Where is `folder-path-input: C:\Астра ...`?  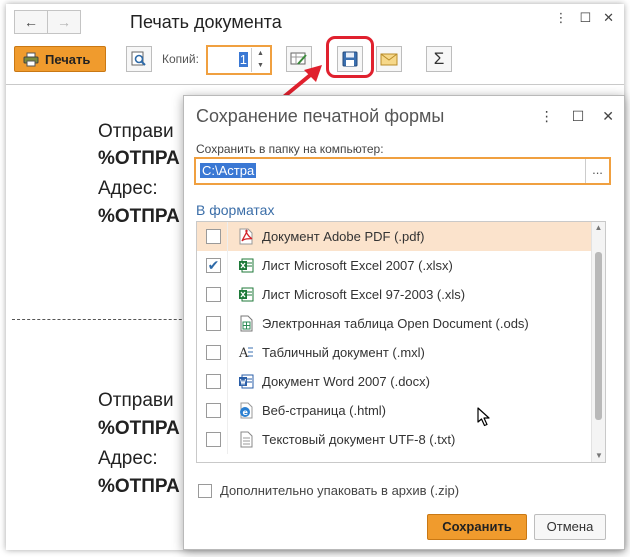 folder-path-input: C:\Астра ... is located at coordinates (402, 171).